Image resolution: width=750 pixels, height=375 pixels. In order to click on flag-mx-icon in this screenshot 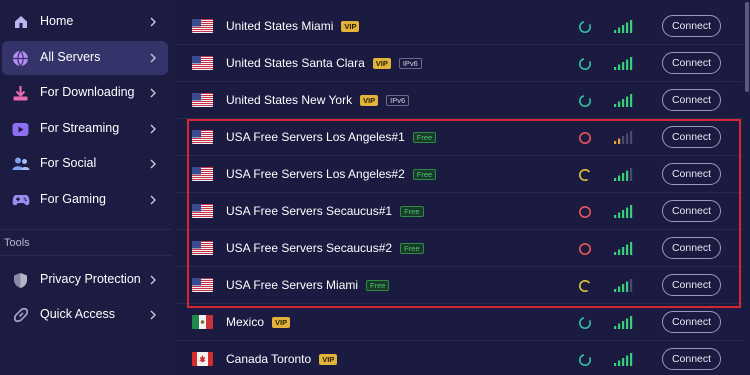, I will do `click(202, 322)`.